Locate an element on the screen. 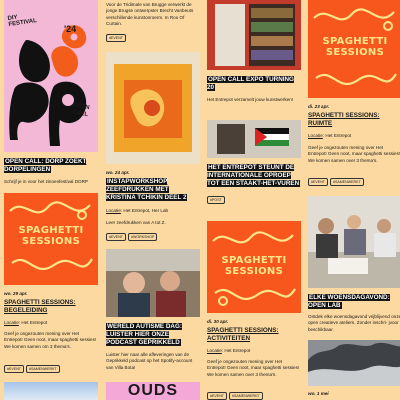 The height and width of the screenshot is (400, 400). event-date: wo. 29 apr. is located at coordinates (16, 293).